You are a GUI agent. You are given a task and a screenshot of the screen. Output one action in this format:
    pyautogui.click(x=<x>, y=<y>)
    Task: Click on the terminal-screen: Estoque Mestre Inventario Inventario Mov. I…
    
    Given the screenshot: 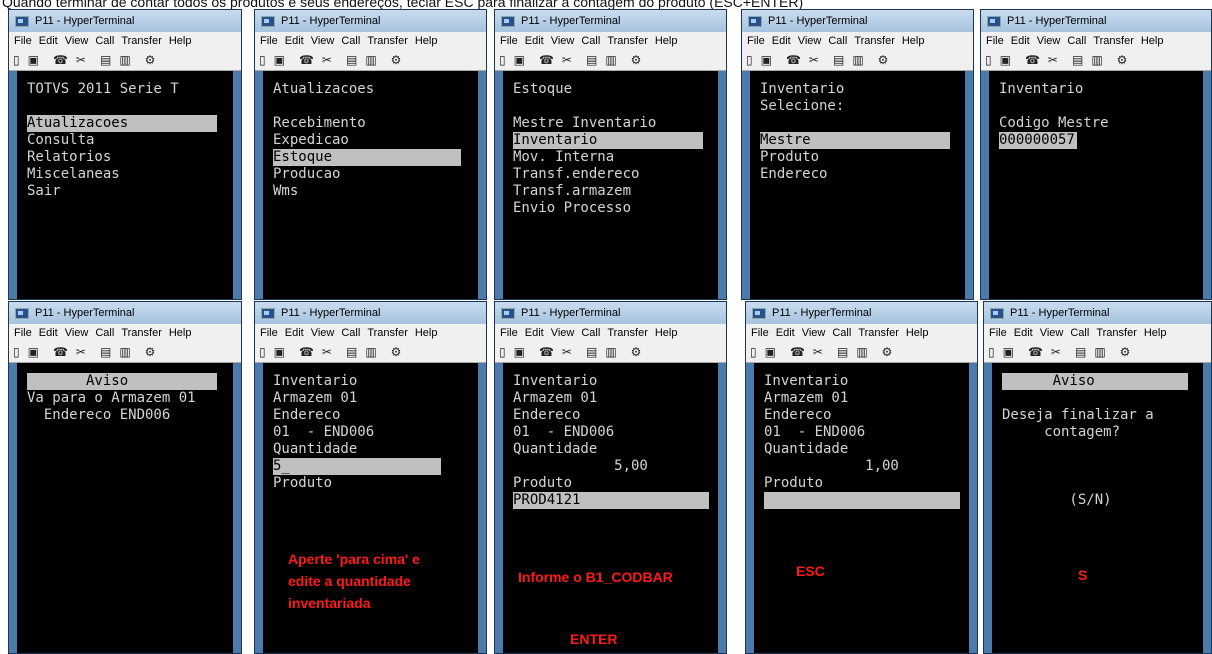 What is the action you would take?
    pyautogui.click(x=610, y=185)
    